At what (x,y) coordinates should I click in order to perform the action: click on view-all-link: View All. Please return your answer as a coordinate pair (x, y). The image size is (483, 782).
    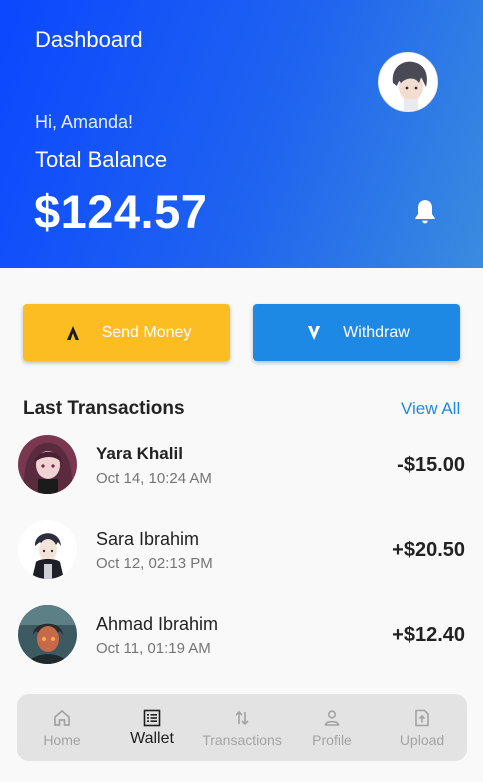
    Looking at the image, I should click on (430, 409).